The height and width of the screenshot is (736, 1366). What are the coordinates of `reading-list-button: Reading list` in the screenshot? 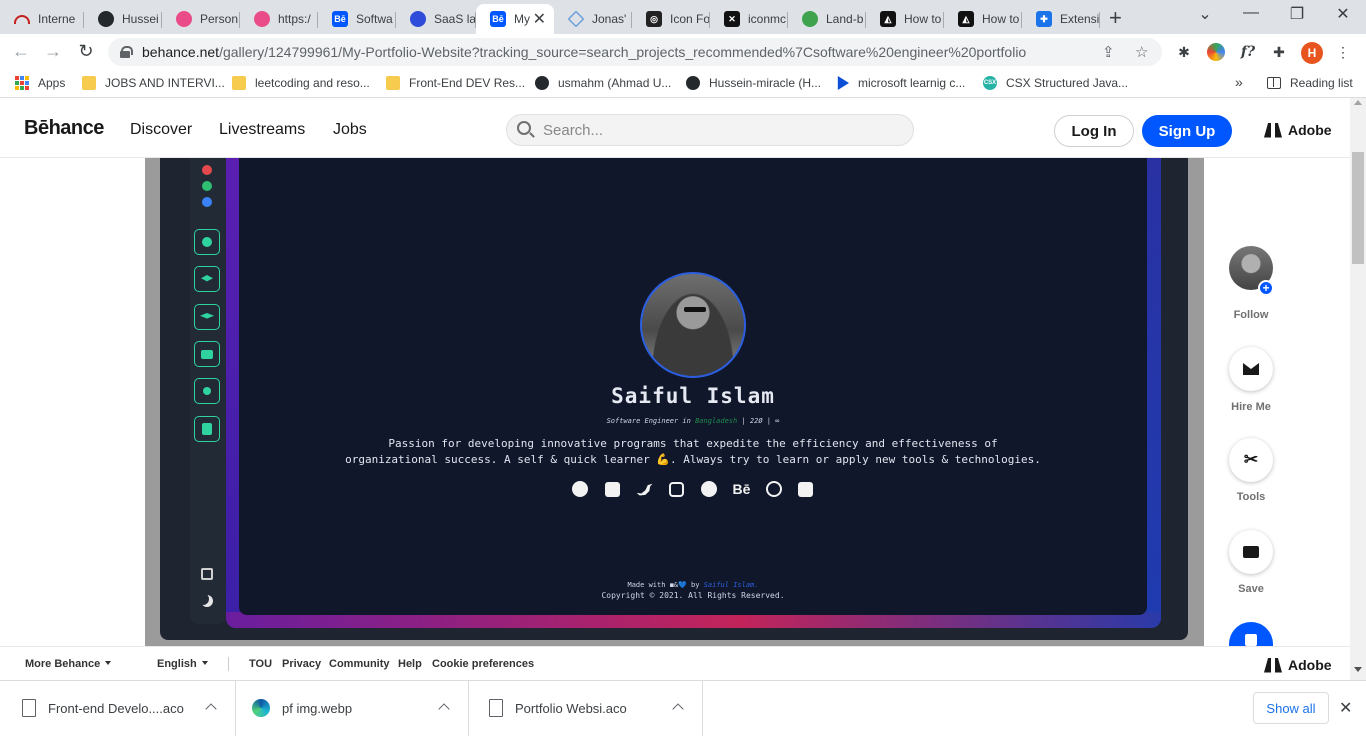 It's located at (1310, 83).